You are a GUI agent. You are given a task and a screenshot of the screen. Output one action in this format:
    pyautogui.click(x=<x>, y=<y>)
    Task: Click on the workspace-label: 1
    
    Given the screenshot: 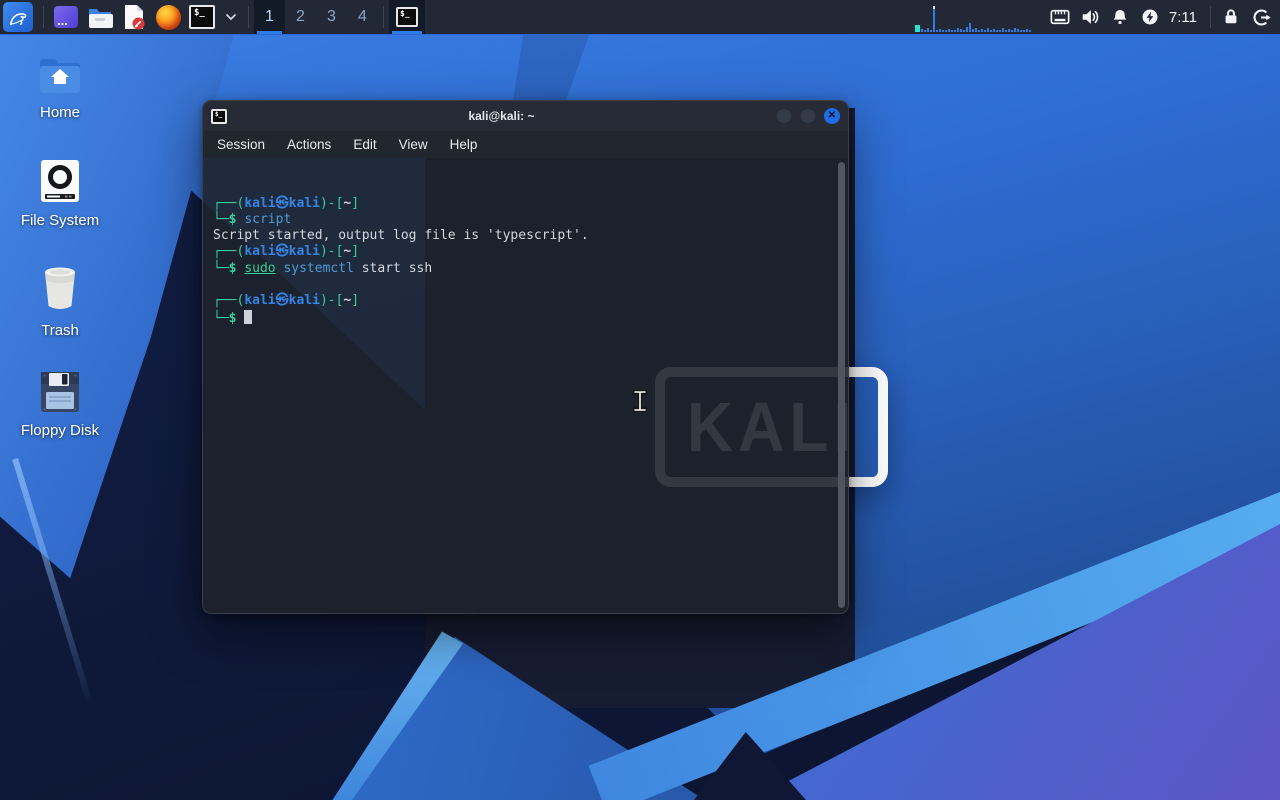 What is the action you would take?
    pyautogui.click(x=269, y=16)
    